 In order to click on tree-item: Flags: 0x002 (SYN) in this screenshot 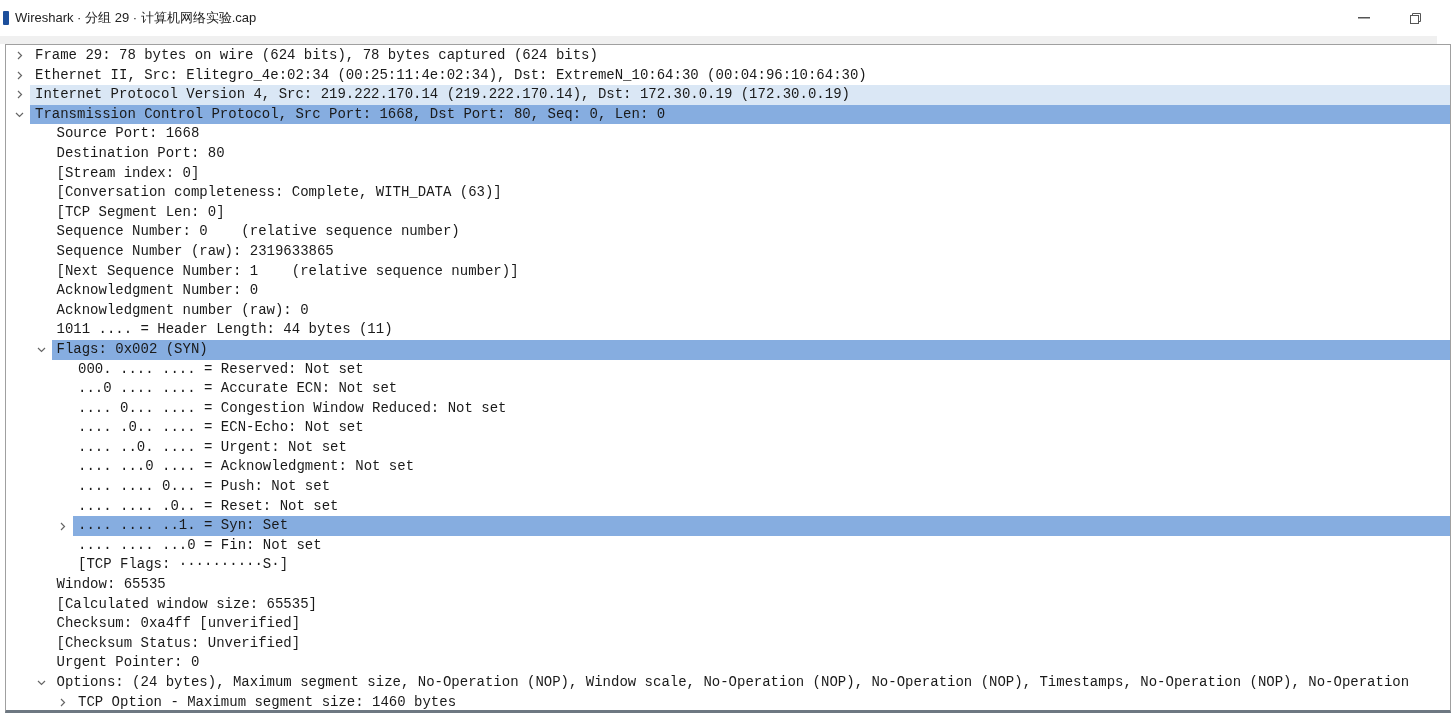, I will do `click(750, 349)`.